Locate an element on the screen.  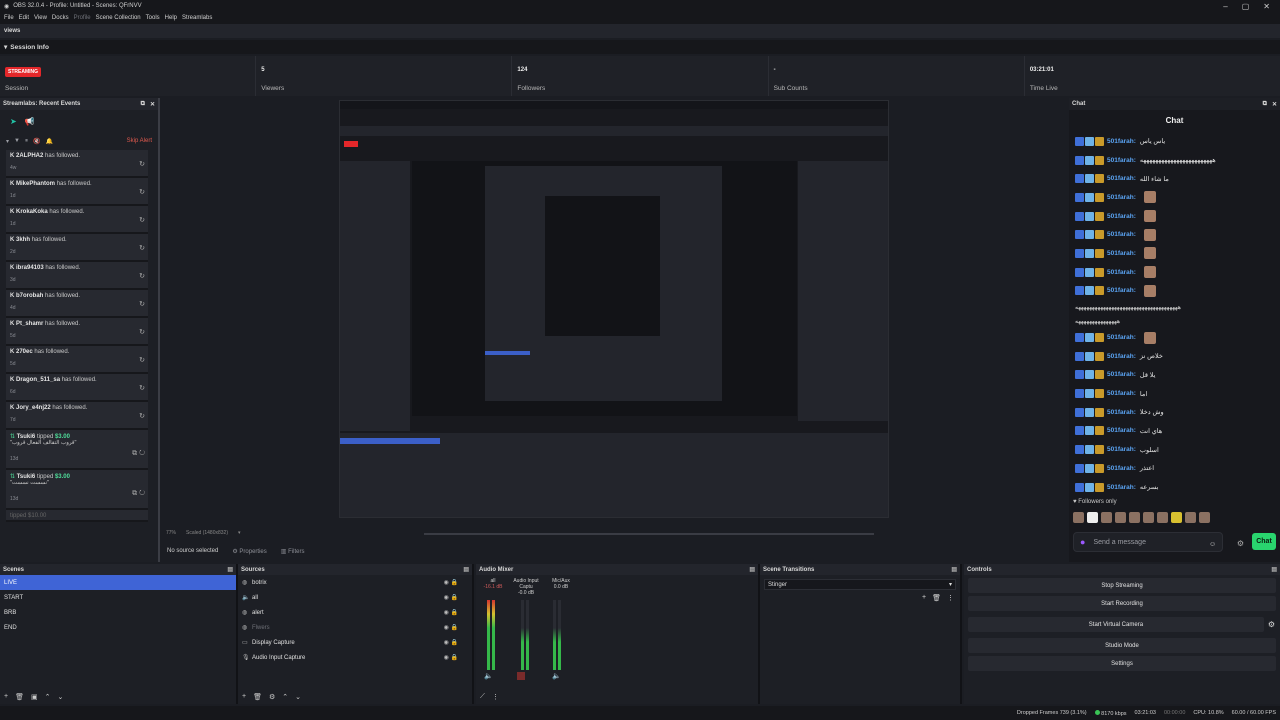
megaphone-icon: 📢 is located at coordinates (30, 121).